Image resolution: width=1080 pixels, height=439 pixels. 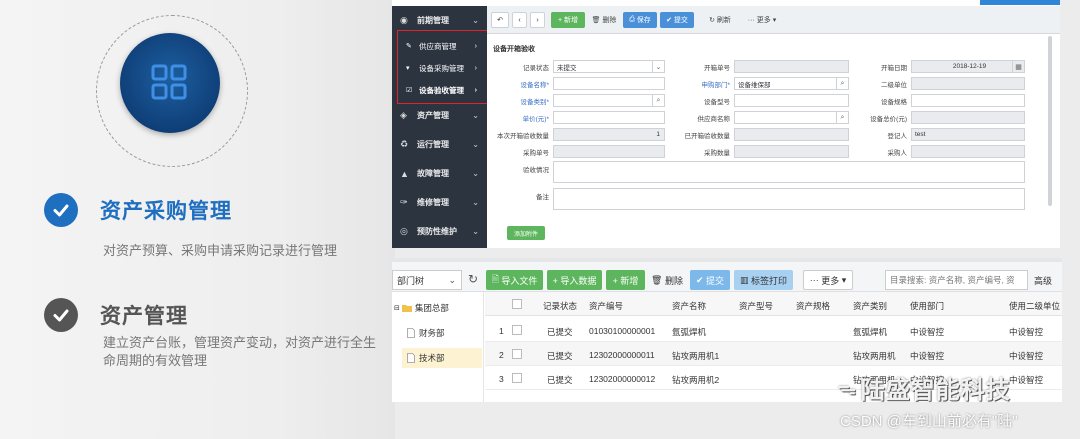 What do you see at coordinates (425, 333) in the screenshot?
I see `tree-node-finance: 财务部` at bounding box center [425, 333].